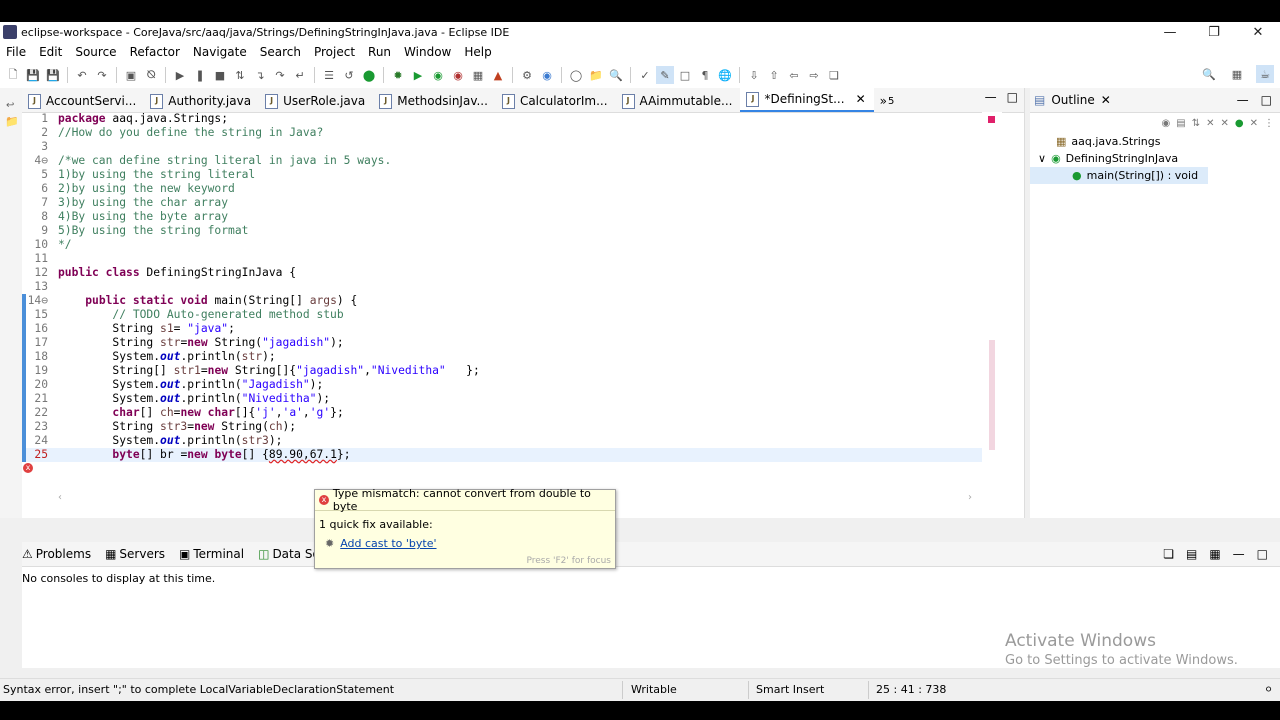 This screenshot has width=1280, height=720. Describe the element at coordinates (1243, 100) in the screenshot. I see `minimize-outline-icon: —` at that location.